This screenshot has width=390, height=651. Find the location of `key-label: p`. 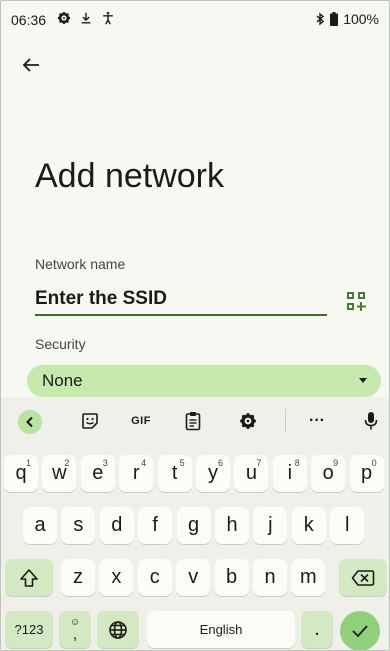

key-label: p is located at coordinates (367, 473).